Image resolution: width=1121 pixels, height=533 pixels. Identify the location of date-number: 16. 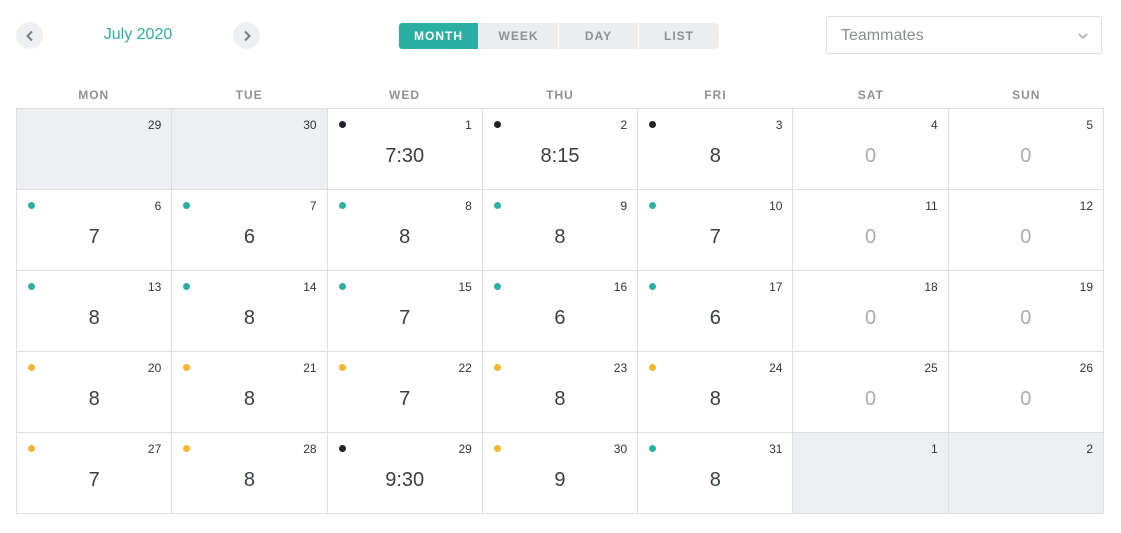
(620, 287).